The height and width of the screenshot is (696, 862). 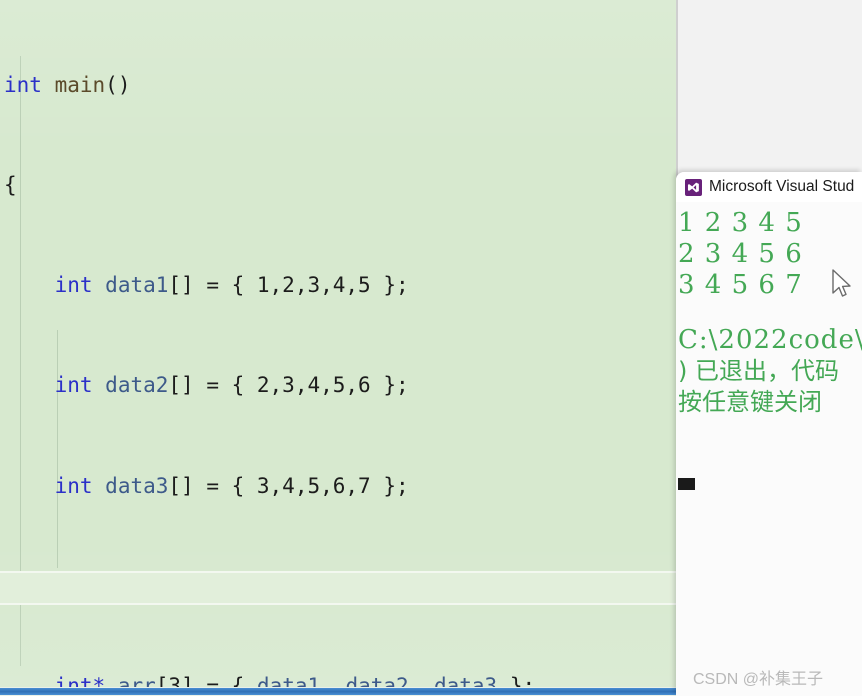 What do you see at coordinates (782, 186) in the screenshot?
I see `console-title: Microsoft Visual Stud` at bounding box center [782, 186].